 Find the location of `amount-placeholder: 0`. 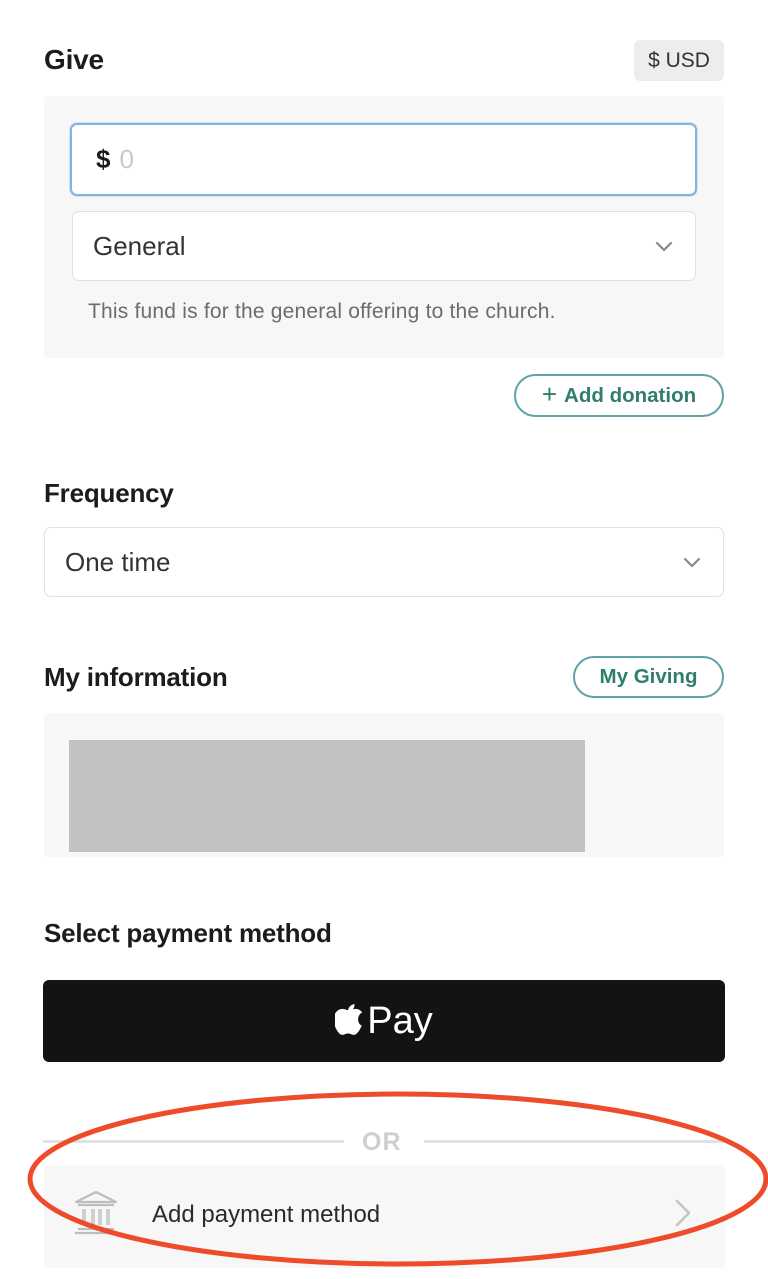

amount-placeholder: 0 is located at coordinates (126, 159).